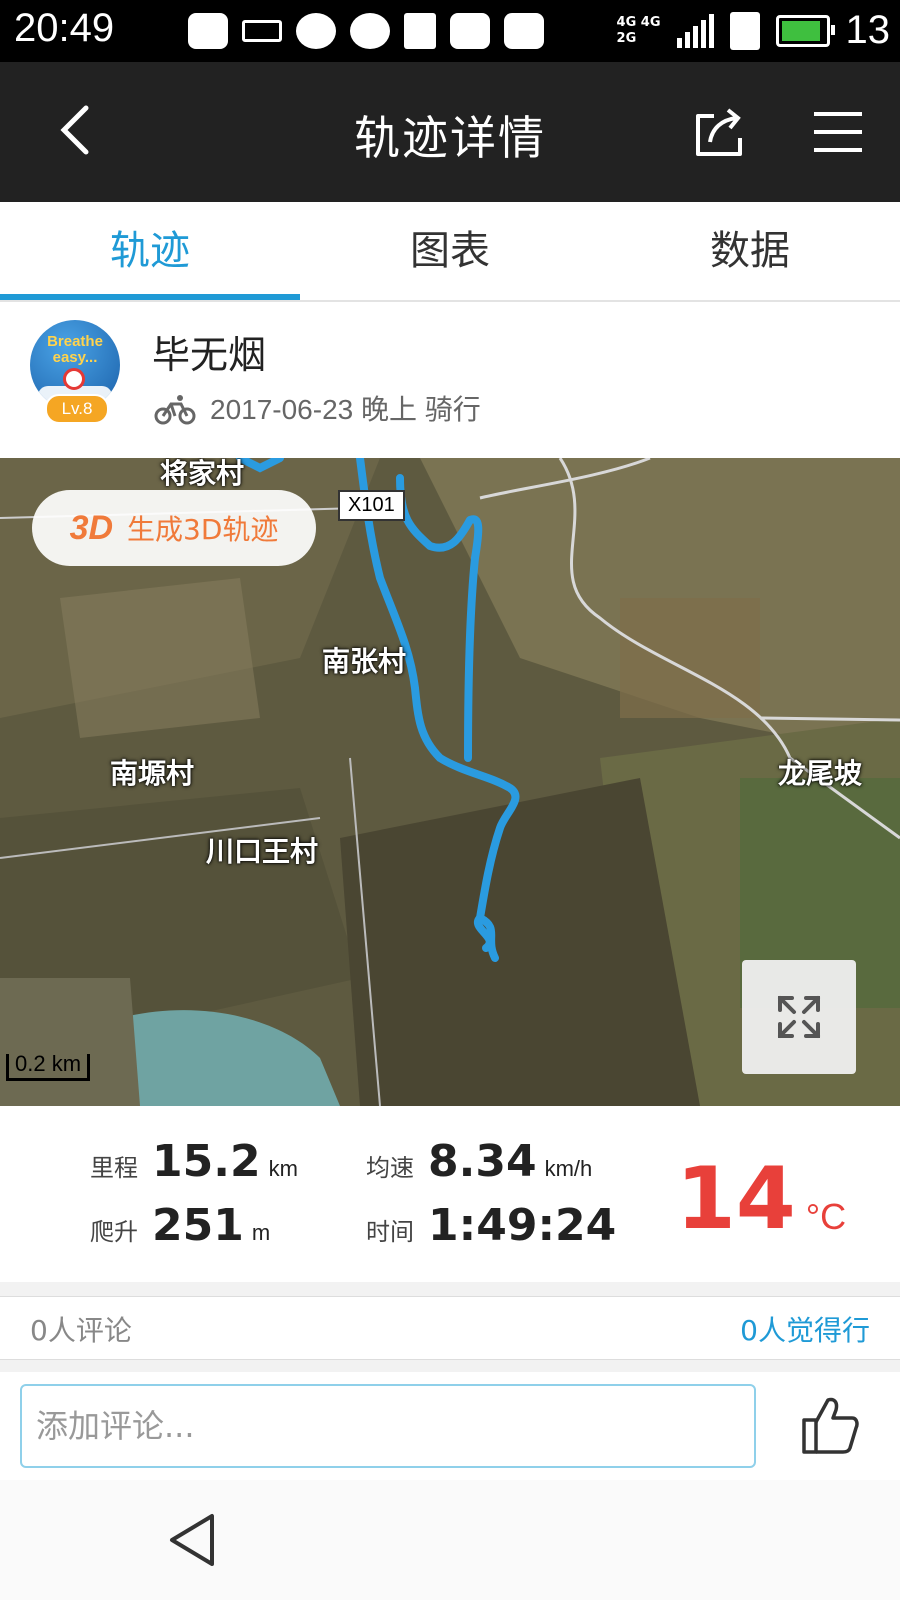 This screenshot has width=900, height=1600. What do you see at coordinates (175, 410) in the screenshot?
I see `bicycle-icon` at bounding box center [175, 410].